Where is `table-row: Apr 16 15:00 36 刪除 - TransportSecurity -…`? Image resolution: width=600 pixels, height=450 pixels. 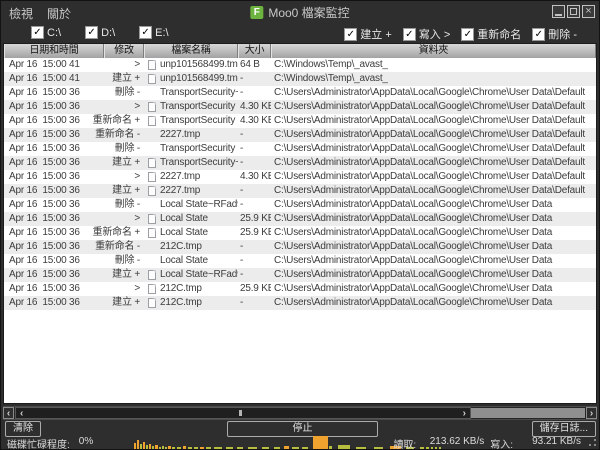 table-row: Apr 16 15:00 36 刪除 - TransportSecurity -… is located at coordinates (300, 149).